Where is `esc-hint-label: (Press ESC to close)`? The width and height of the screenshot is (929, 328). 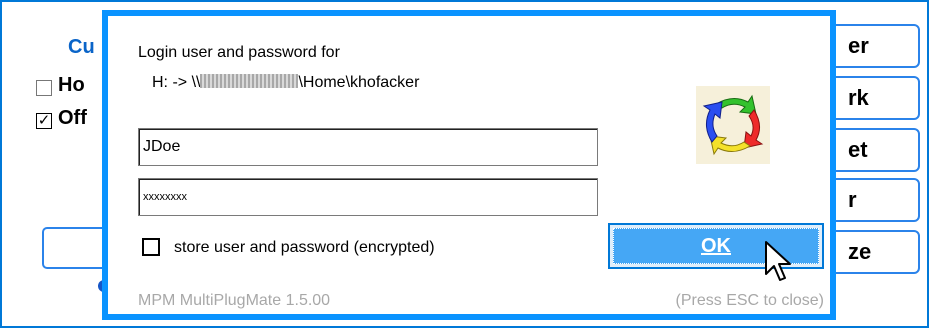
esc-hint-label: (Press ESC to close) is located at coordinates (749, 300).